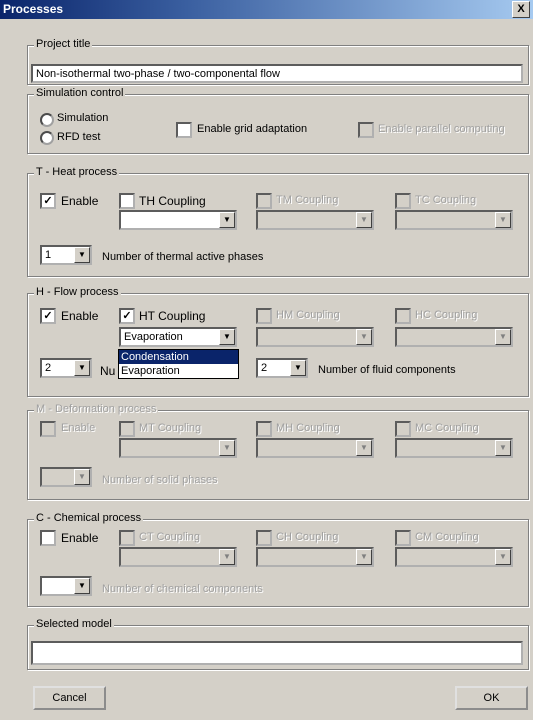 The image size is (533, 720). What do you see at coordinates (366, 130) in the screenshot?
I see `parallel-computing-checkbox` at bounding box center [366, 130].